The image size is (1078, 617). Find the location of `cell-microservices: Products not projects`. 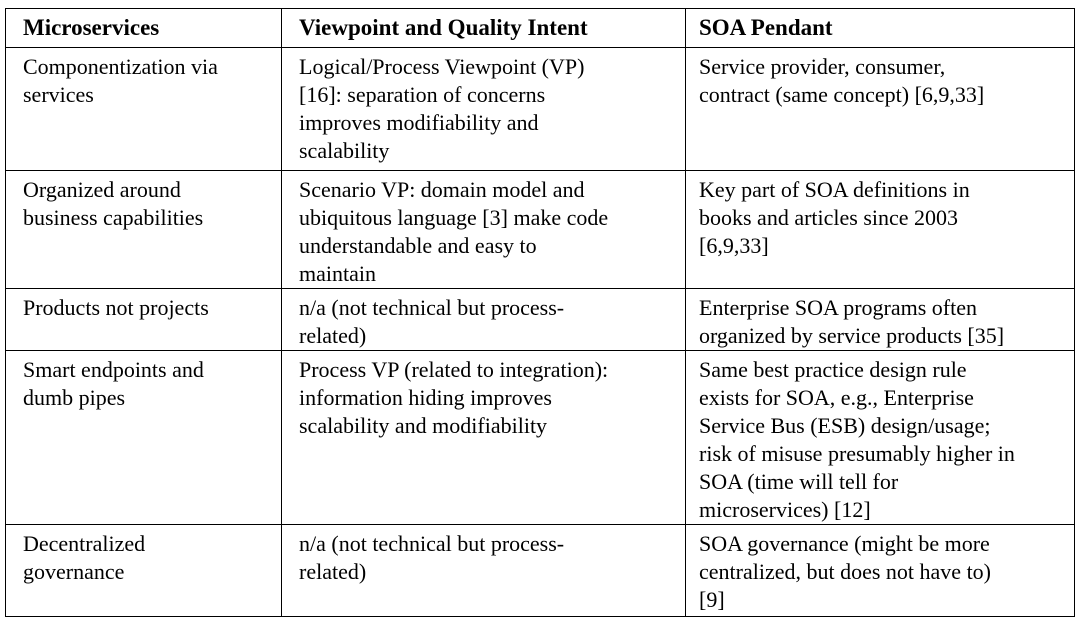

cell-microservices: Products not projects is located at coordinates (143, 319).